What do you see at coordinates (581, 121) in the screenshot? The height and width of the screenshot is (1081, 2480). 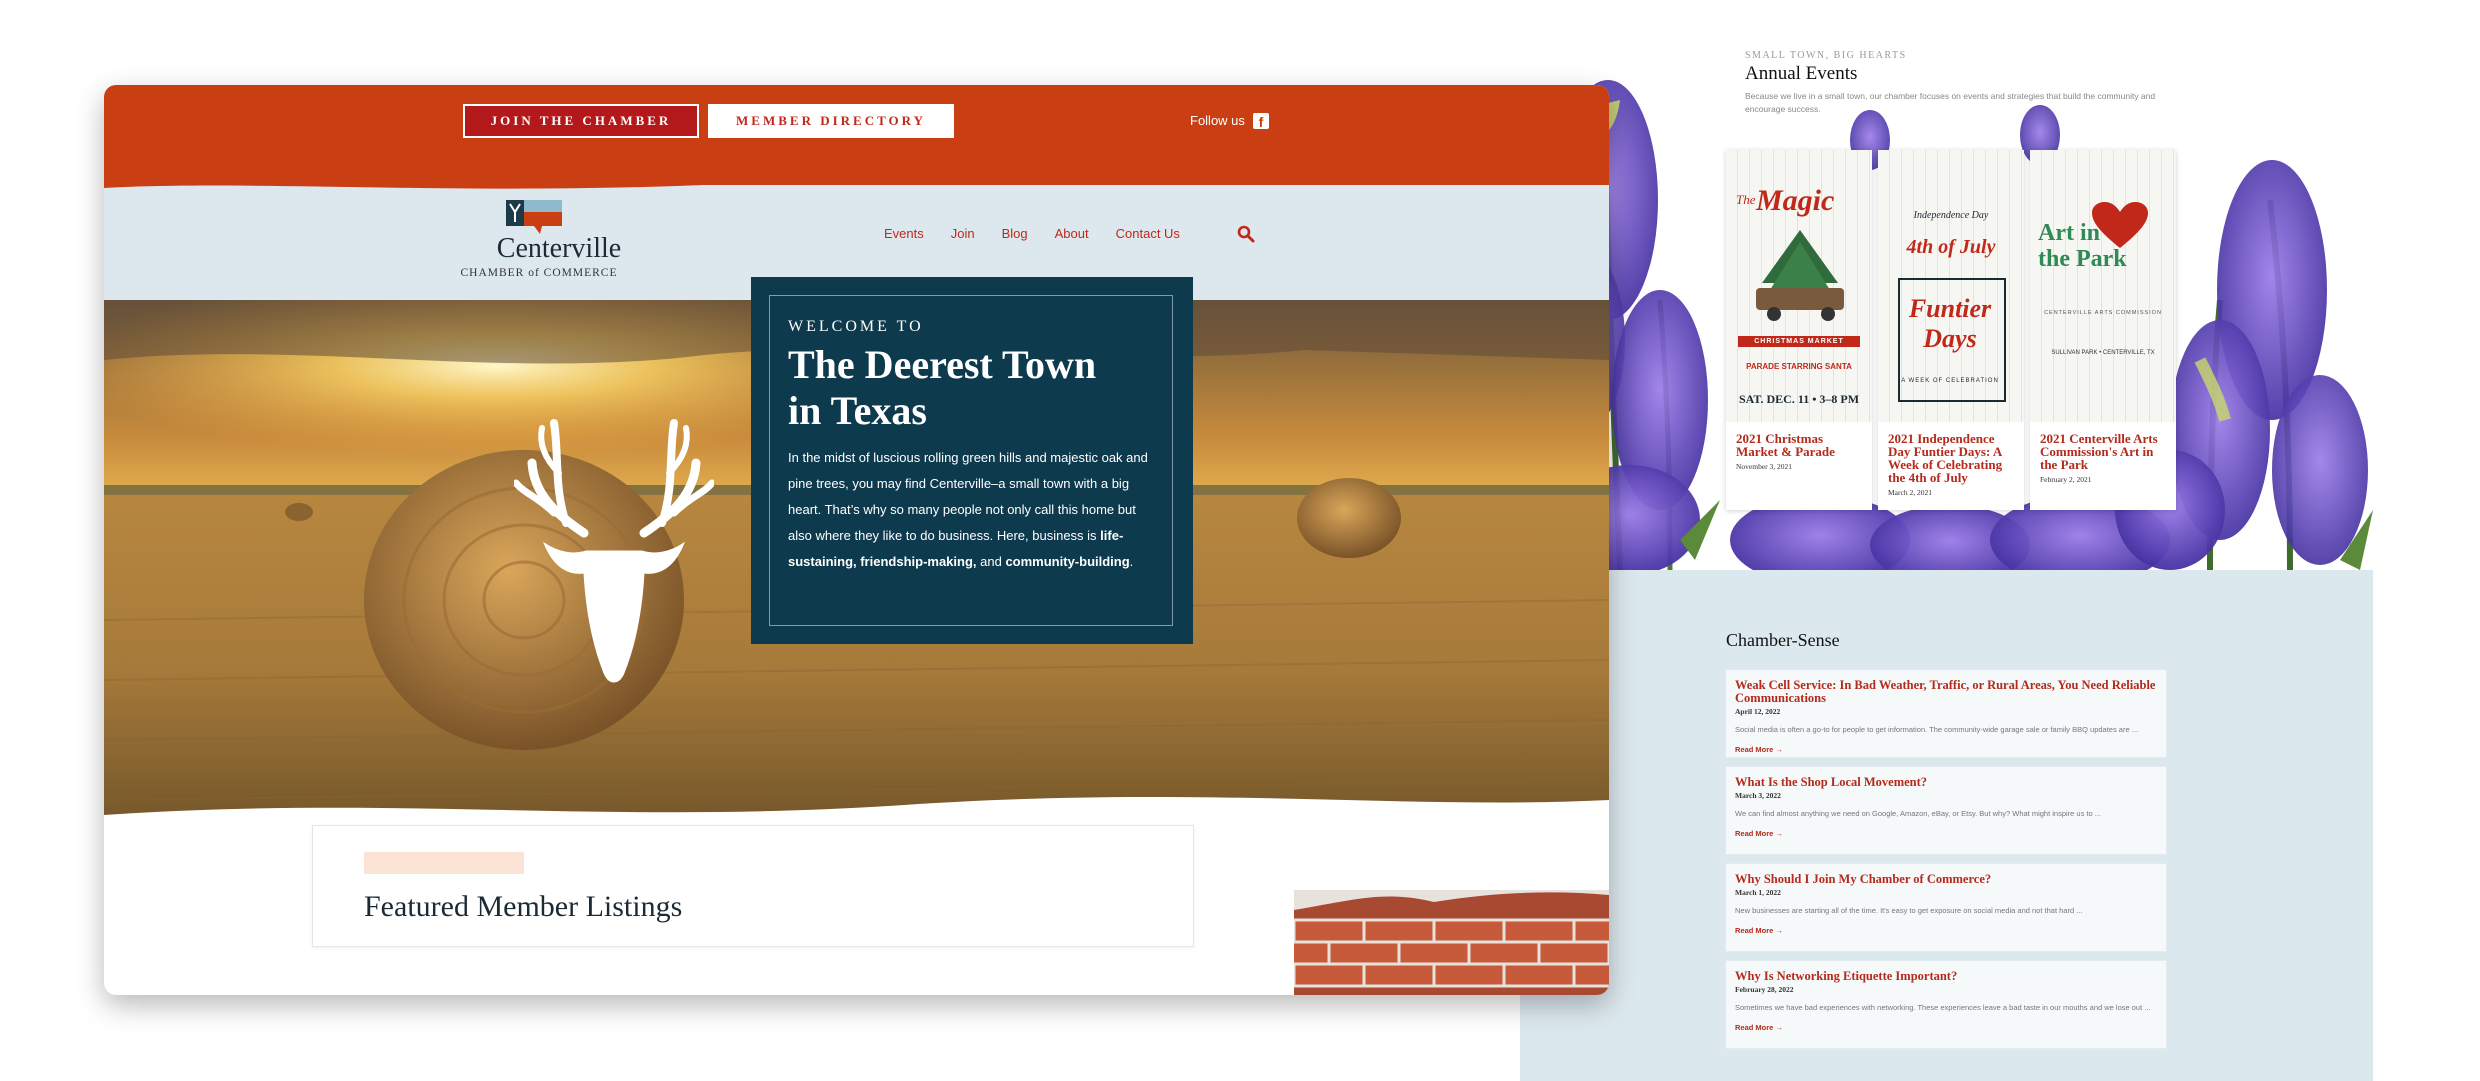 I see `join-the-chamber-button: JOIN THE CHAMBER` at bounding box center [581, 121].